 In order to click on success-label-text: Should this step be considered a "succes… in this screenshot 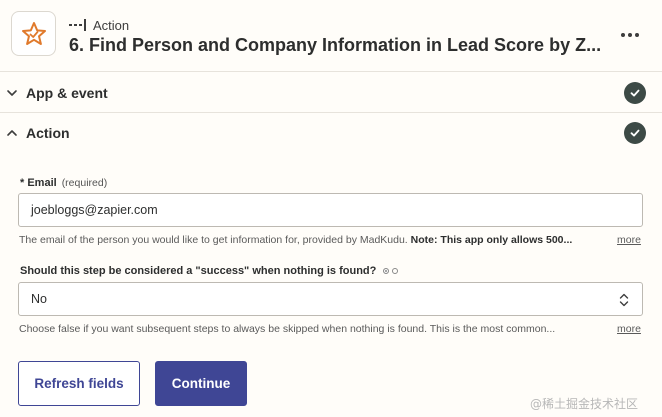, I will do `click(198, 271)`.